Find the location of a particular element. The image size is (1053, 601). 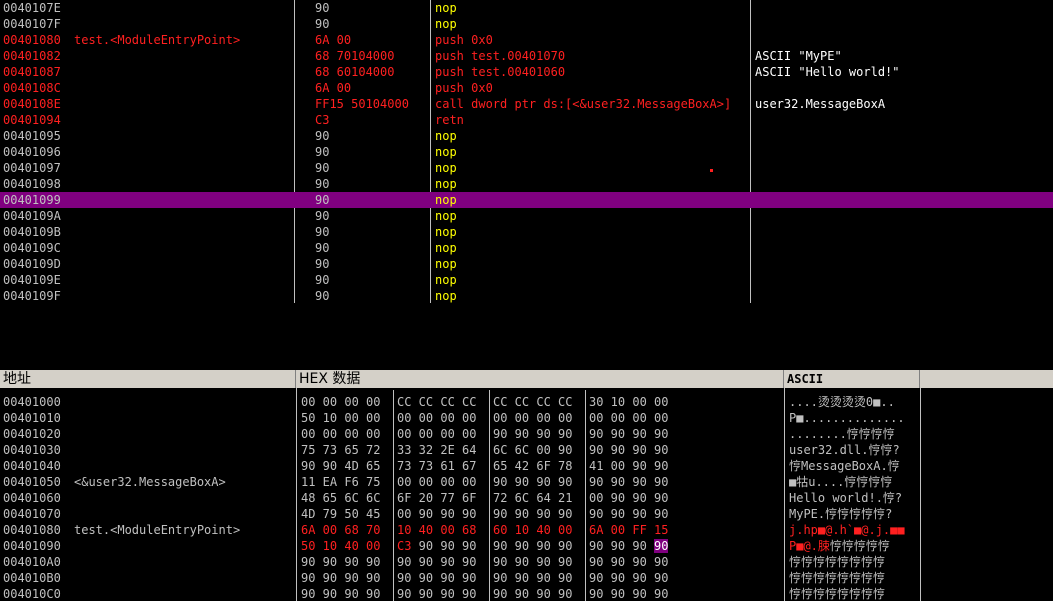

hex-byte-group: C3 90 90 90 is located at coordinates (436, 546).